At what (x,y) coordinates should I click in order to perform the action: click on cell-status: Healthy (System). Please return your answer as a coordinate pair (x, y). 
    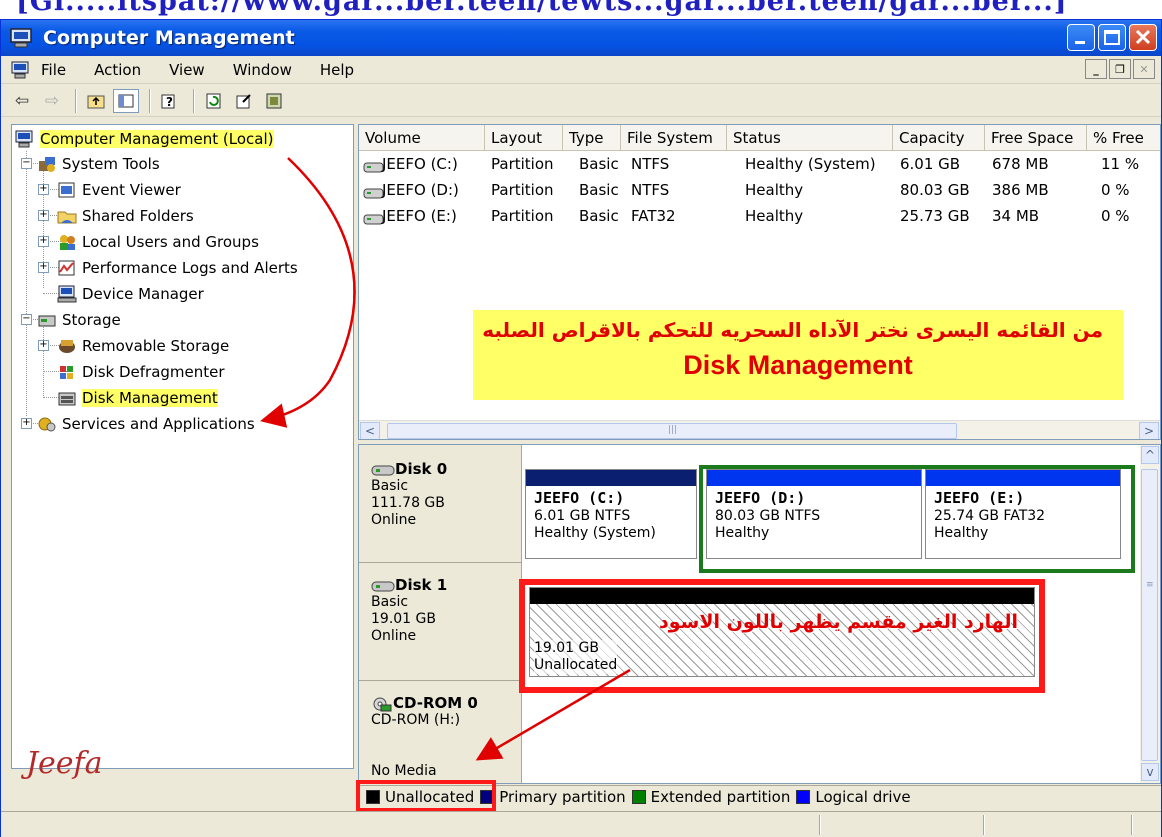
    Looking at the image, I should click on (810, 164).